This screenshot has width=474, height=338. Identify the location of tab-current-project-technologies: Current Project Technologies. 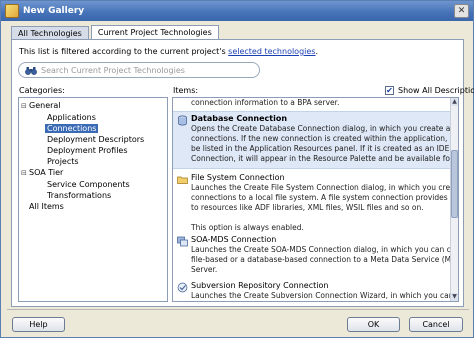
(154, 32).